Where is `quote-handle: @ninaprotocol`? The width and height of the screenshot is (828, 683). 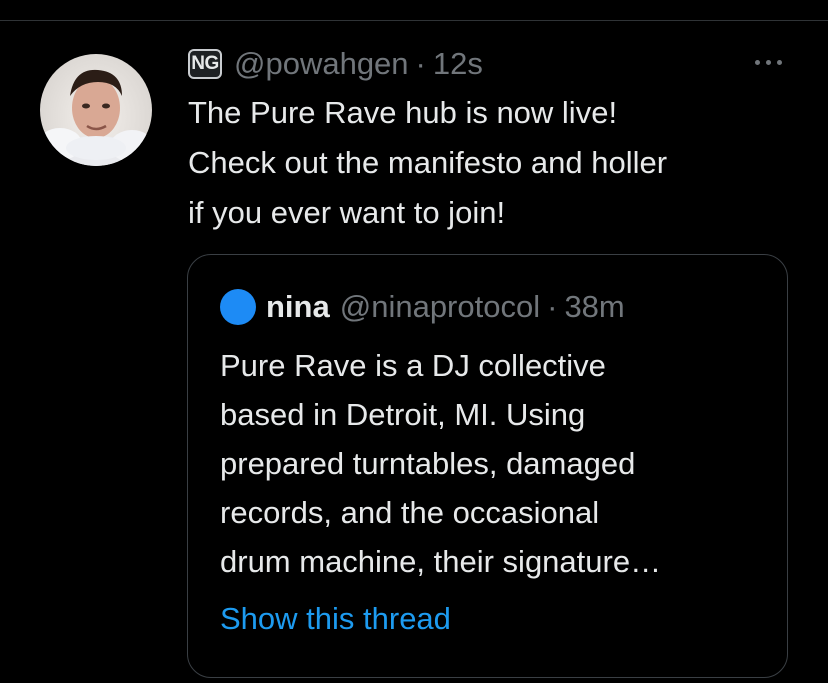 quote-handle: @ninaprotocol is located at coordinates (440, 307).